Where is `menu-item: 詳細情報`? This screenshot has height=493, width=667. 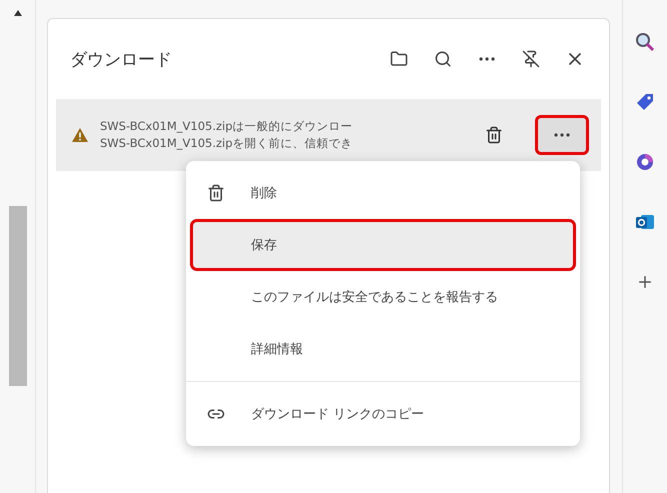 menu-item: 詳細情報 is located at coordinates (383, 349).